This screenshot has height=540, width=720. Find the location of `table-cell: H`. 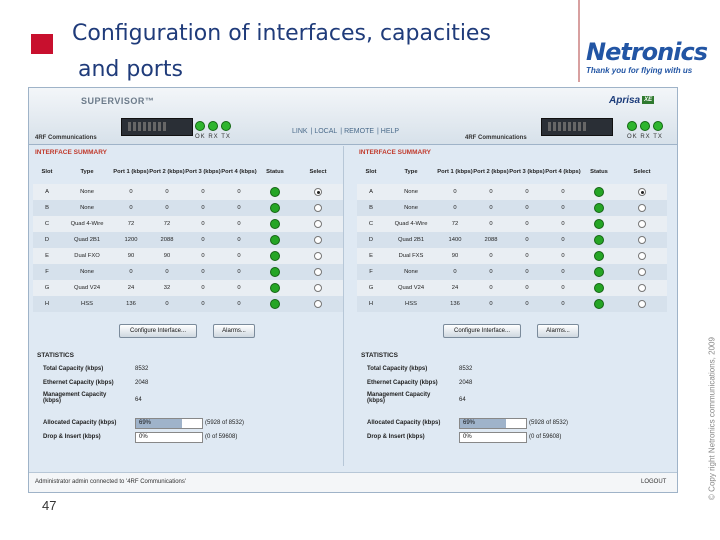

table-cell: H is located at coordinates (371, 304).